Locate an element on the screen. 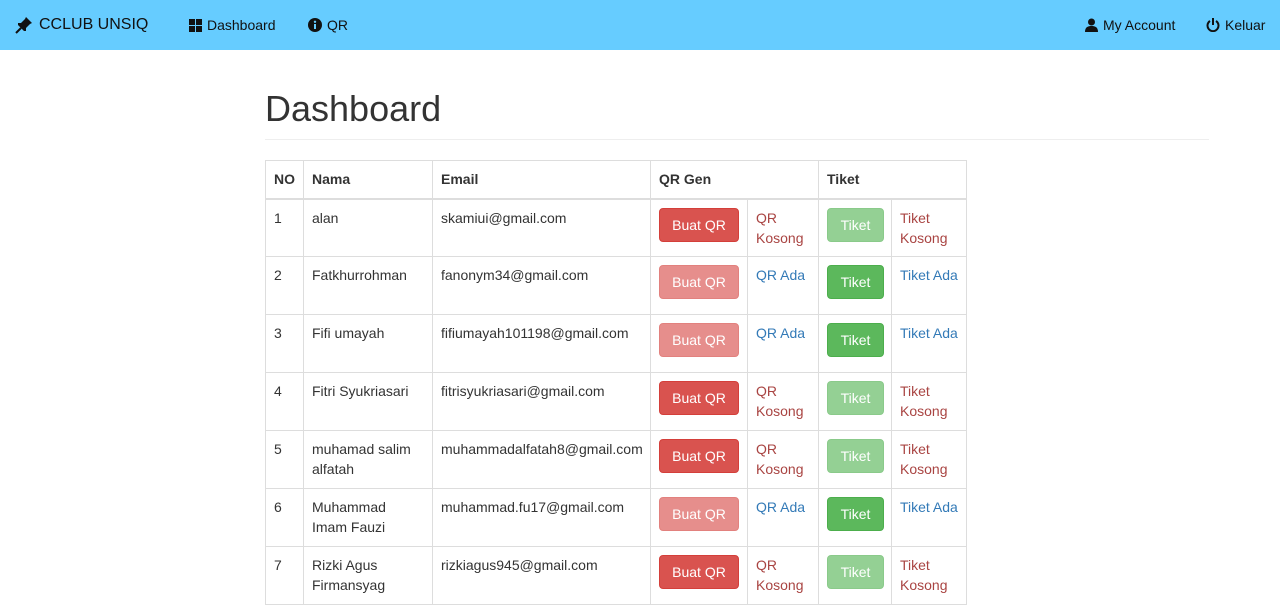  nav-qr: QR is located at coordinates (328, 25).